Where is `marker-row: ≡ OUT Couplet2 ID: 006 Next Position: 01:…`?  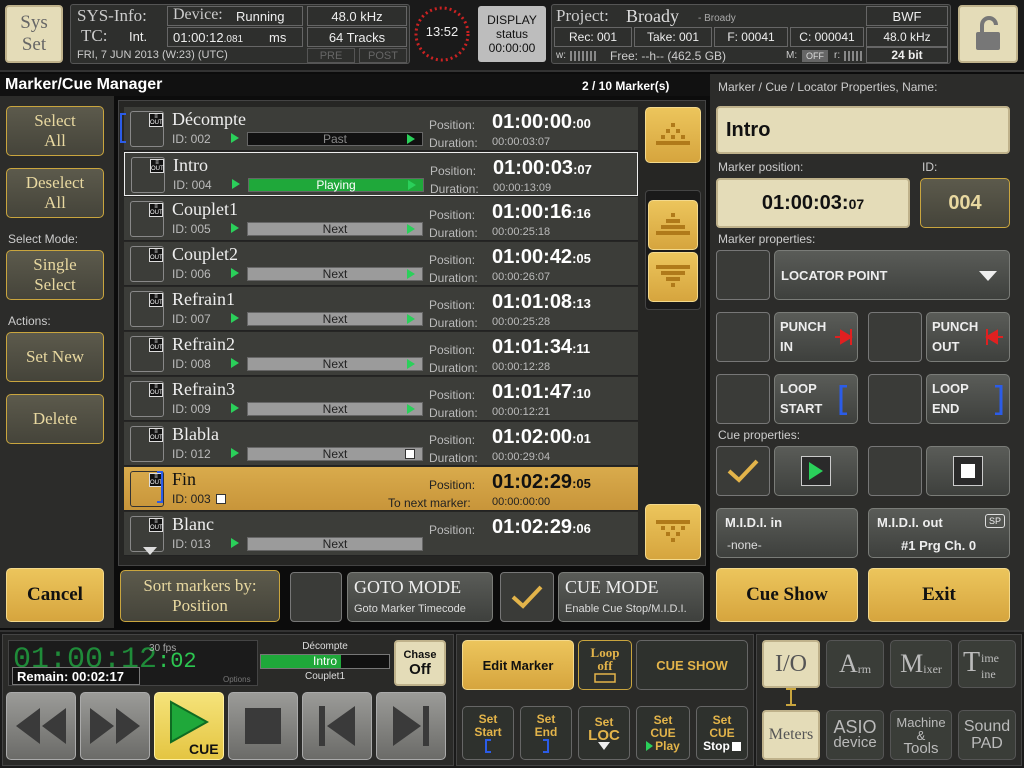
marker-row: ≡ OUT Couplet2 ID: 006 Next Position: 01:… is located at coordinates (381, 264).